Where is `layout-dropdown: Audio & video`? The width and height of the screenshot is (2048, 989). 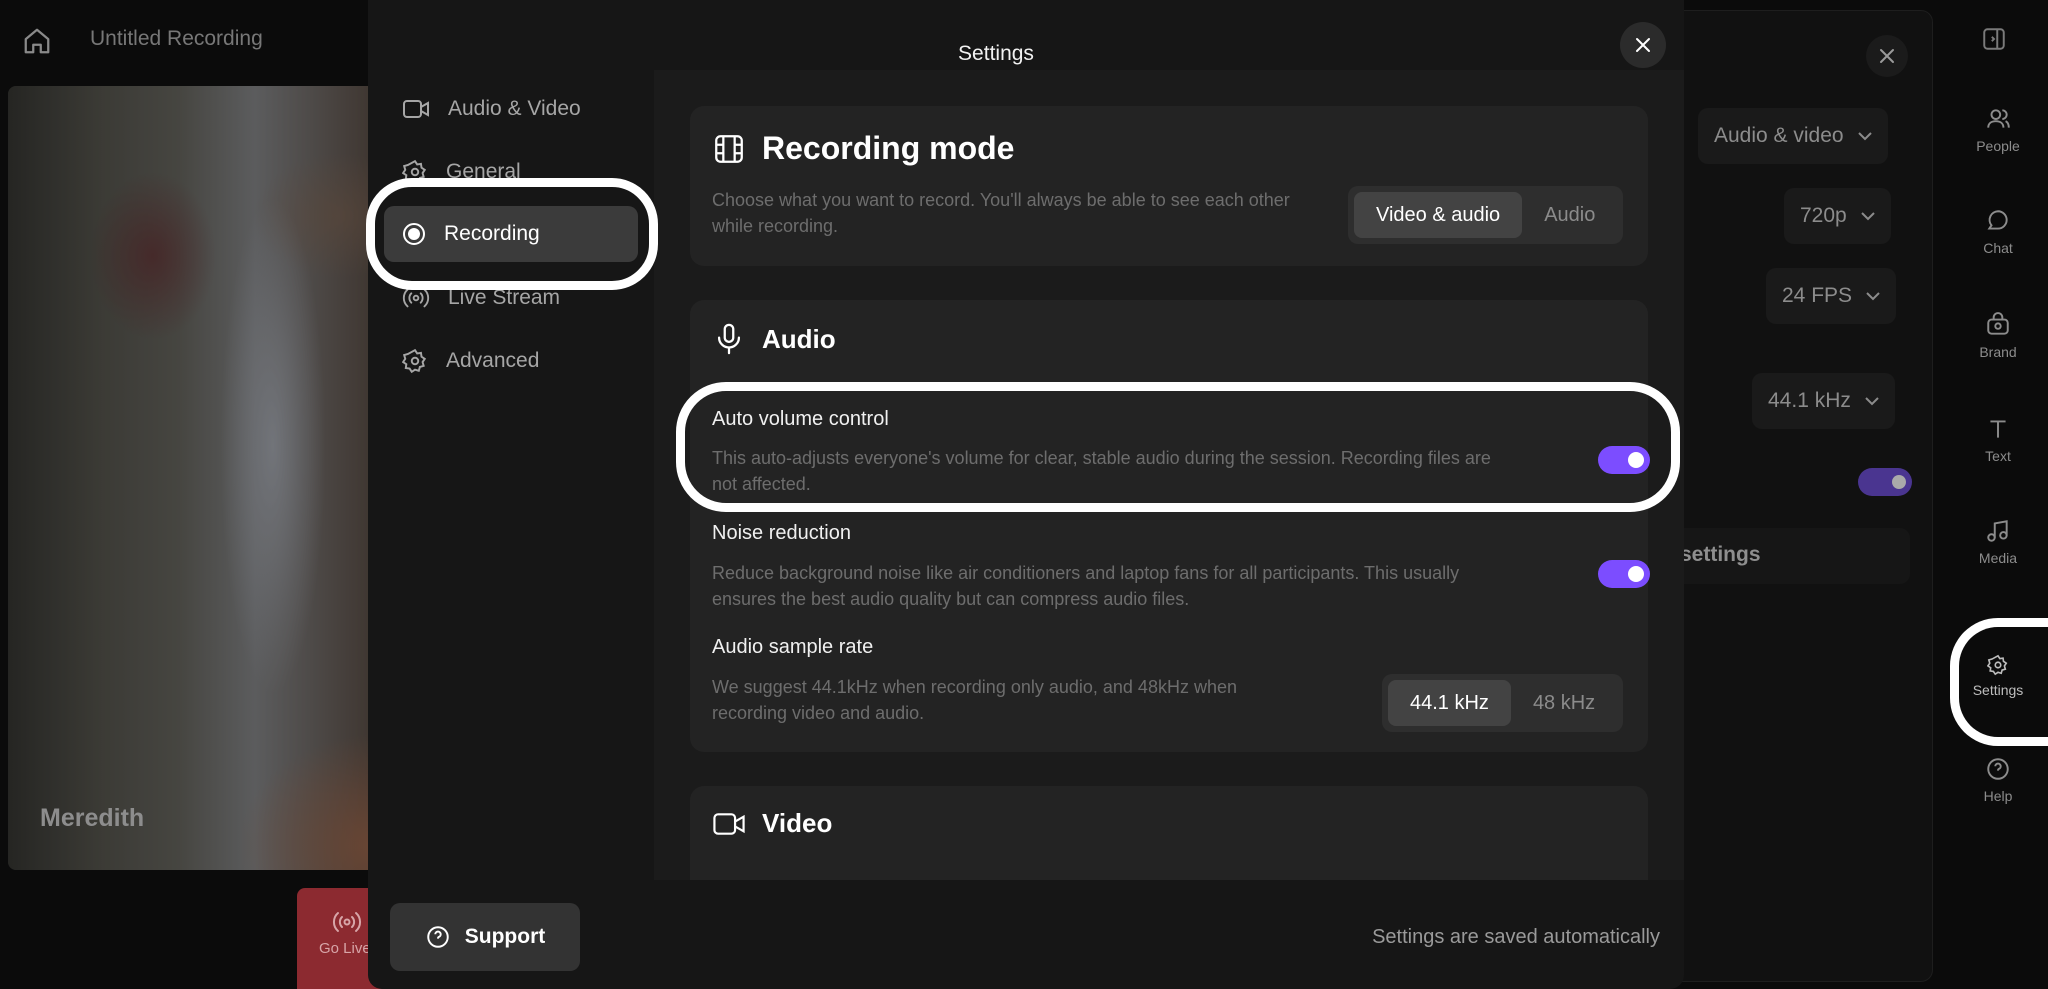
layout-dropdown: Audio & video is located at coordinates (1793, 136).